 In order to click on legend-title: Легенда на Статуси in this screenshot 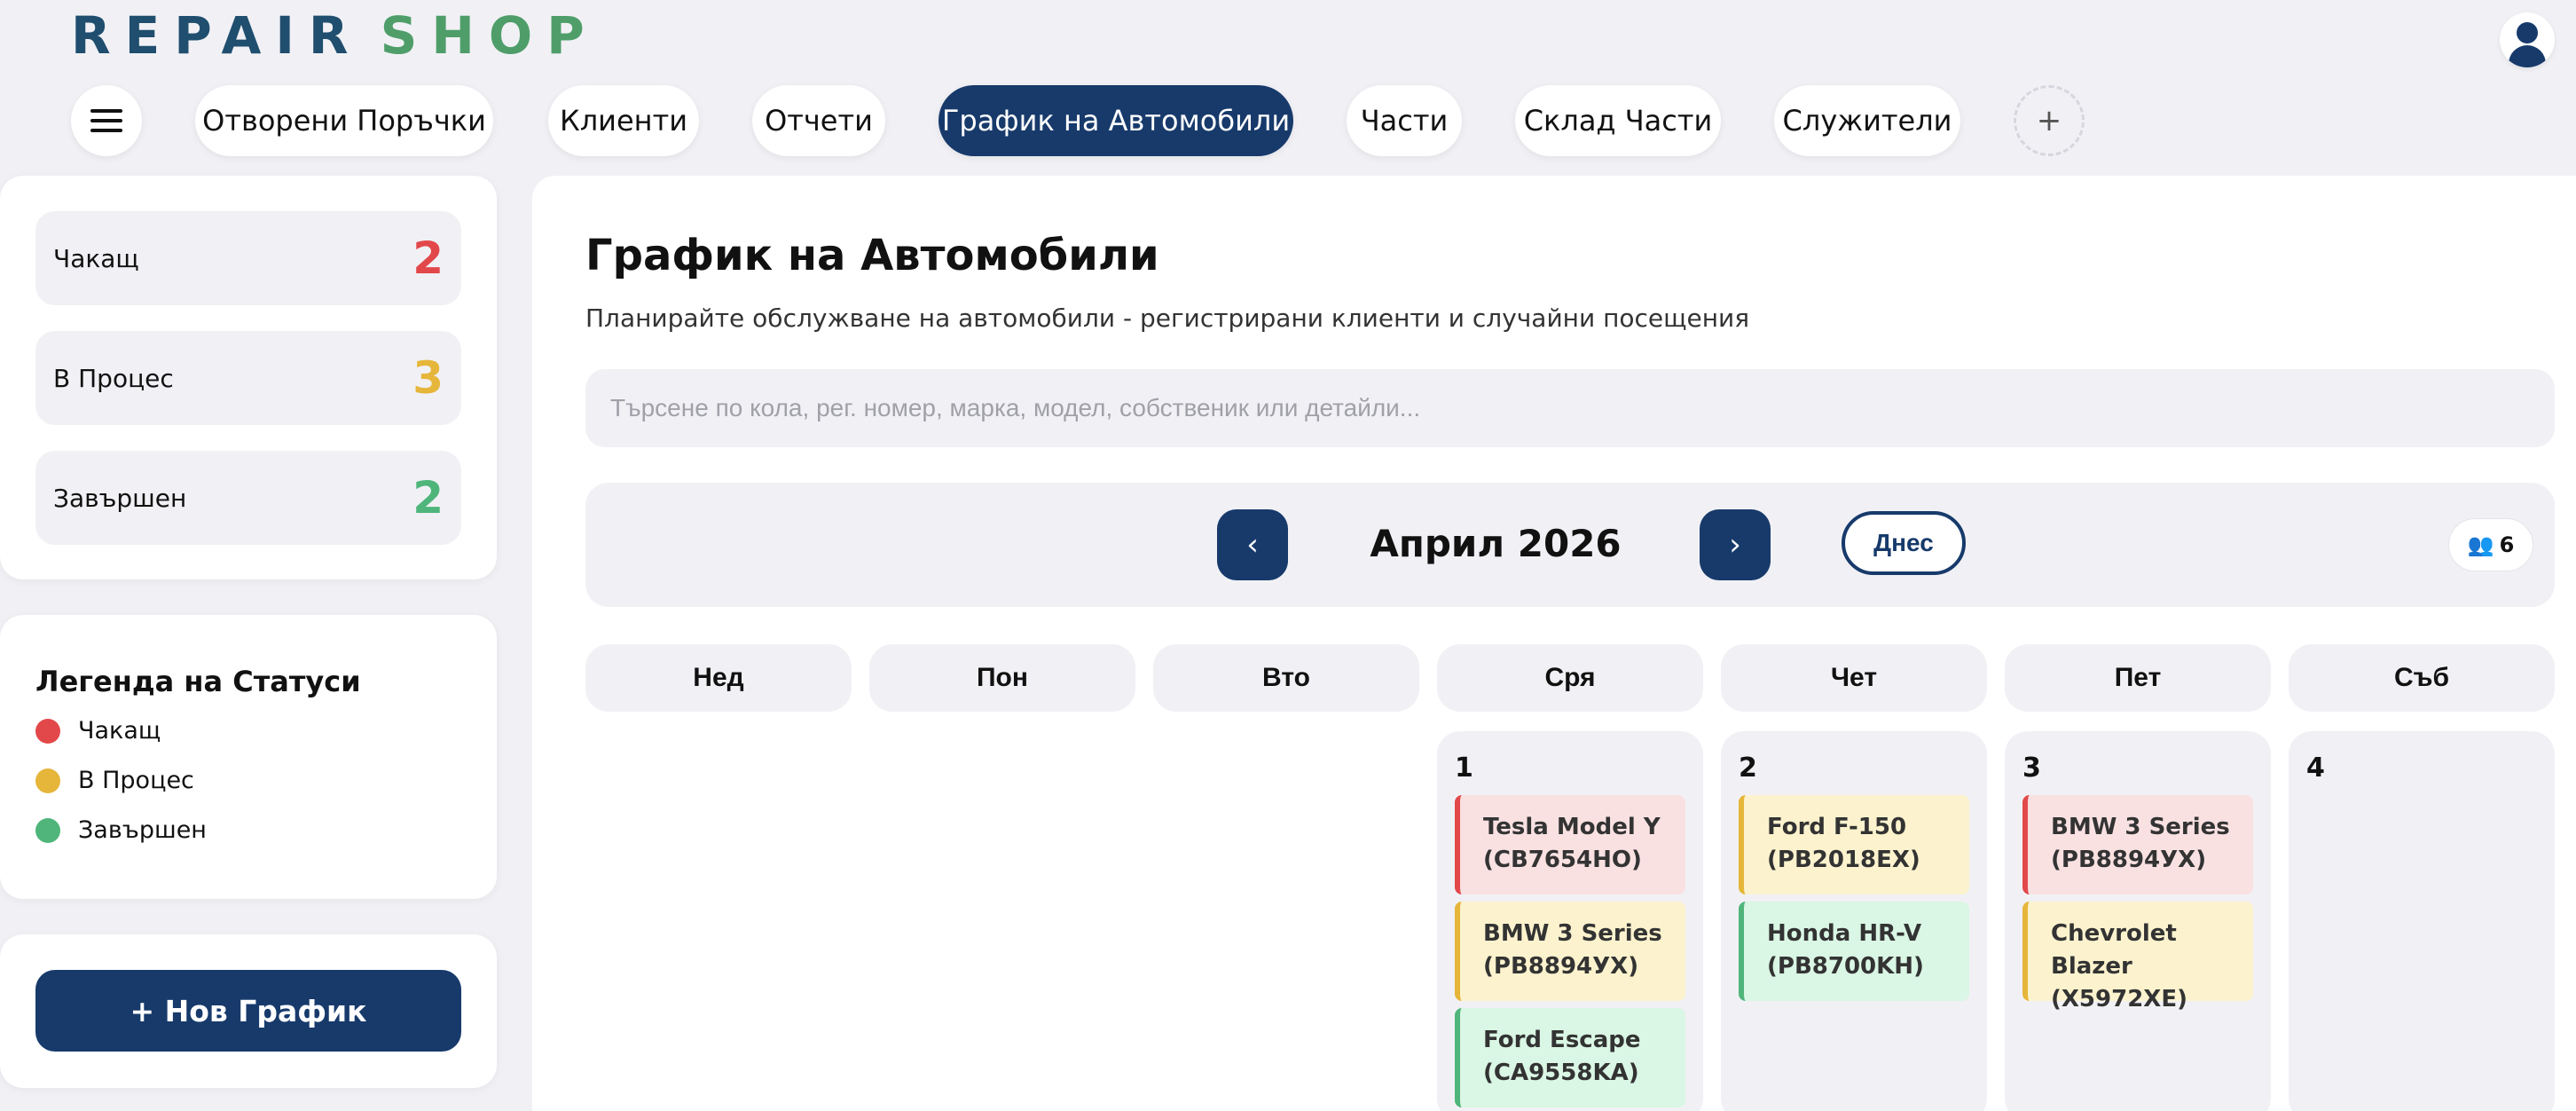, I will do `click(198, 681)`.